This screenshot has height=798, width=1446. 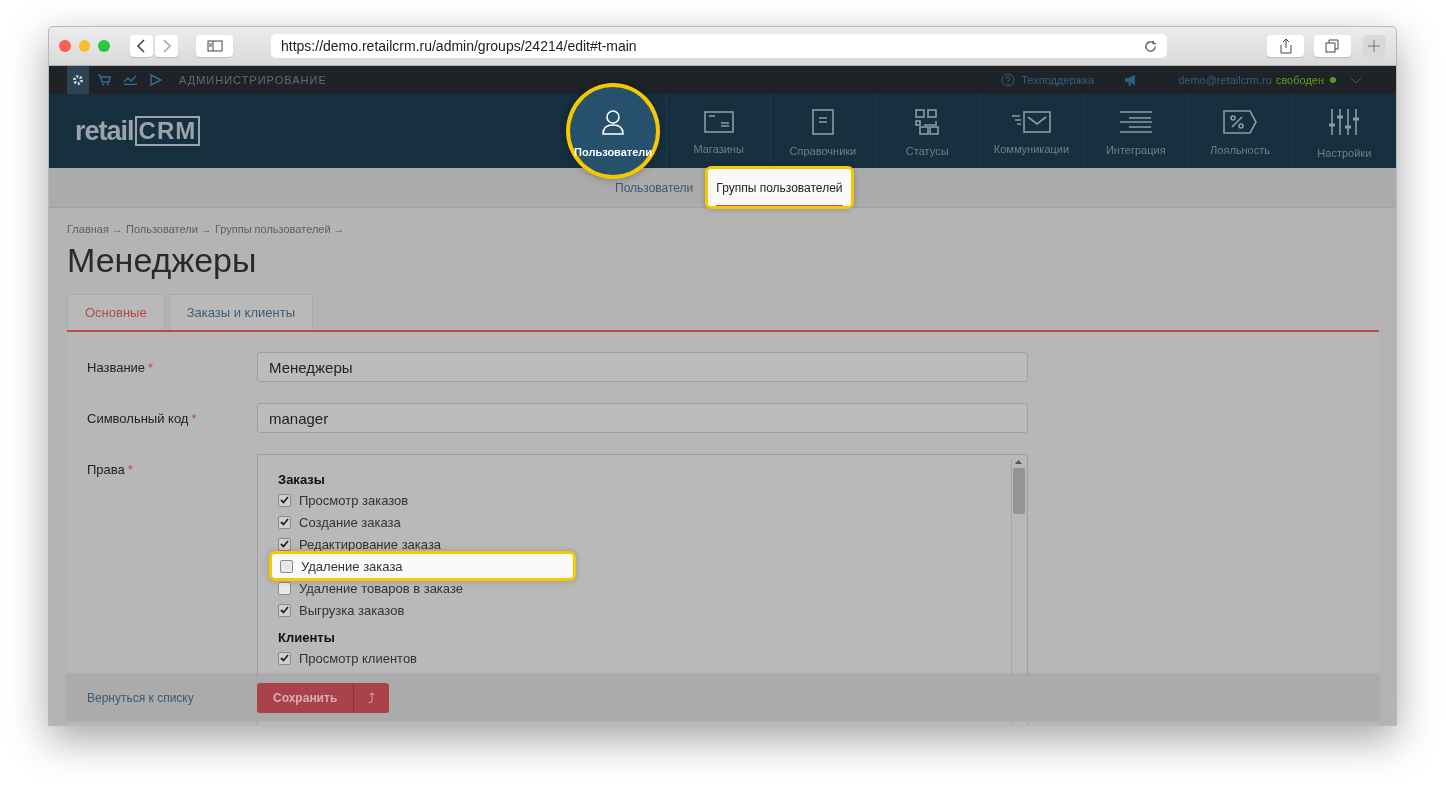 I want to click on close-button, so click(x=65, y=46).